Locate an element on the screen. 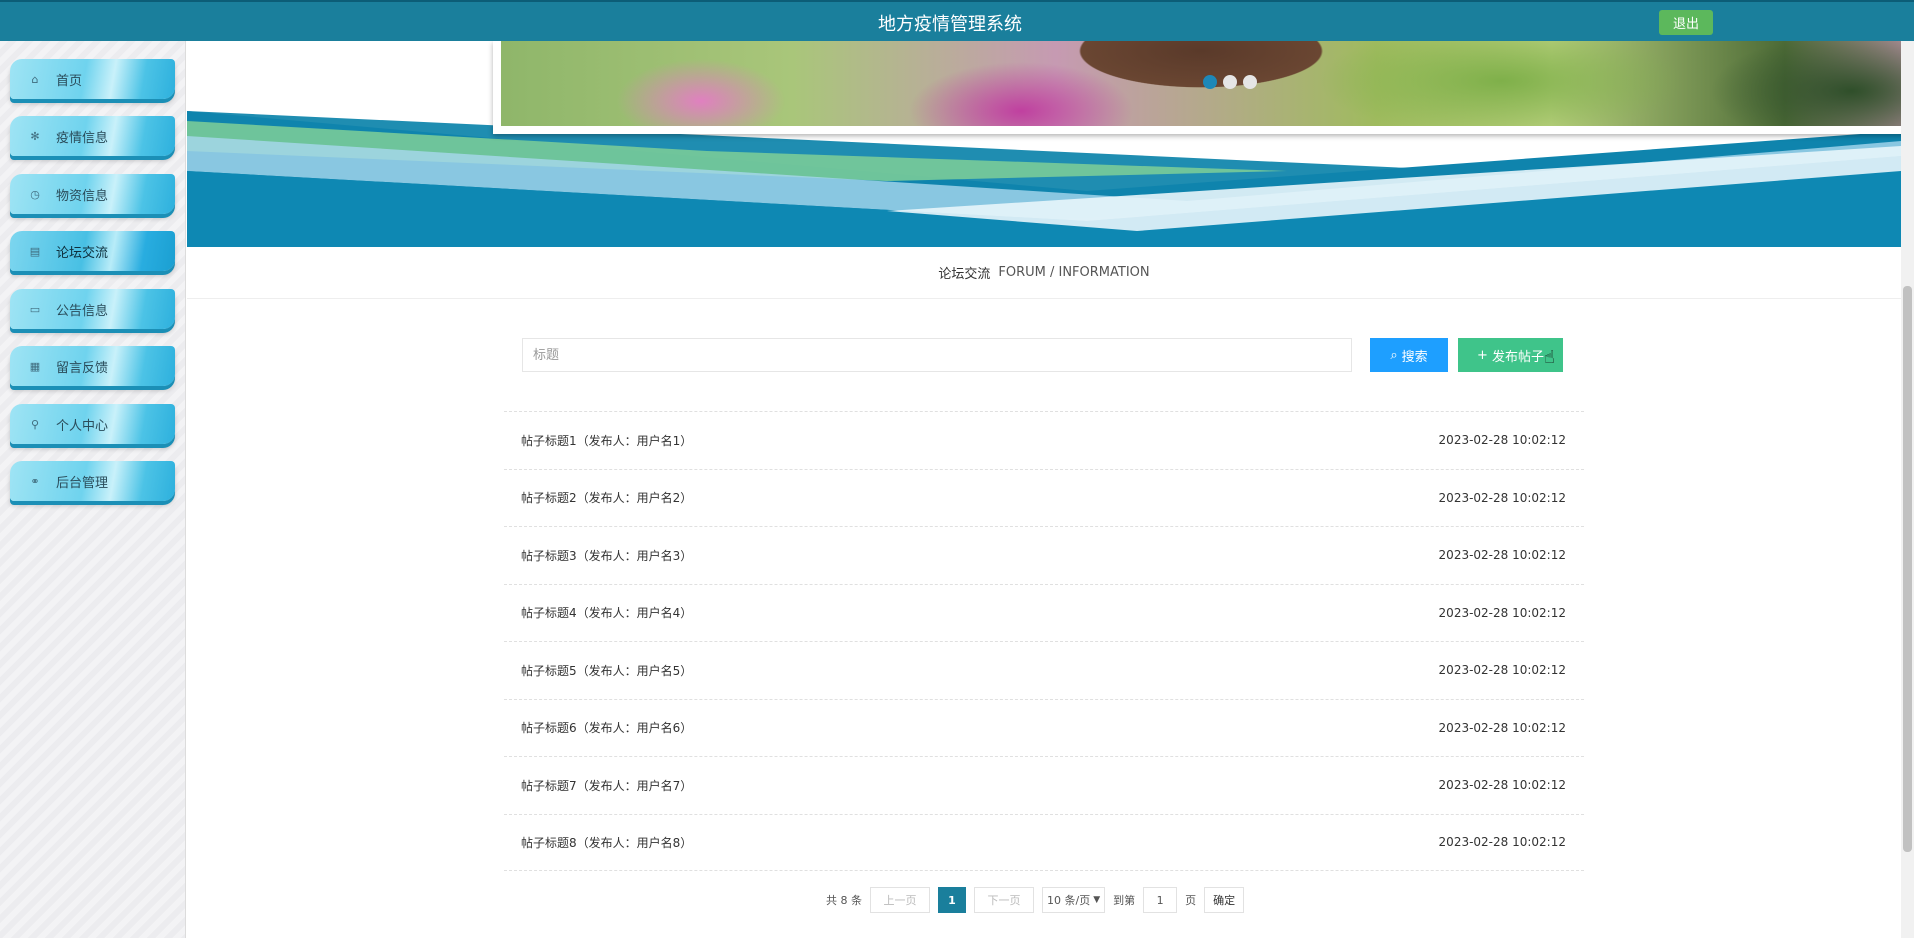 The height and width of the screenshot is (938, 1914). post-title: 帖子标题2（发布人：用户名2） is located at coordinates (606, 497).